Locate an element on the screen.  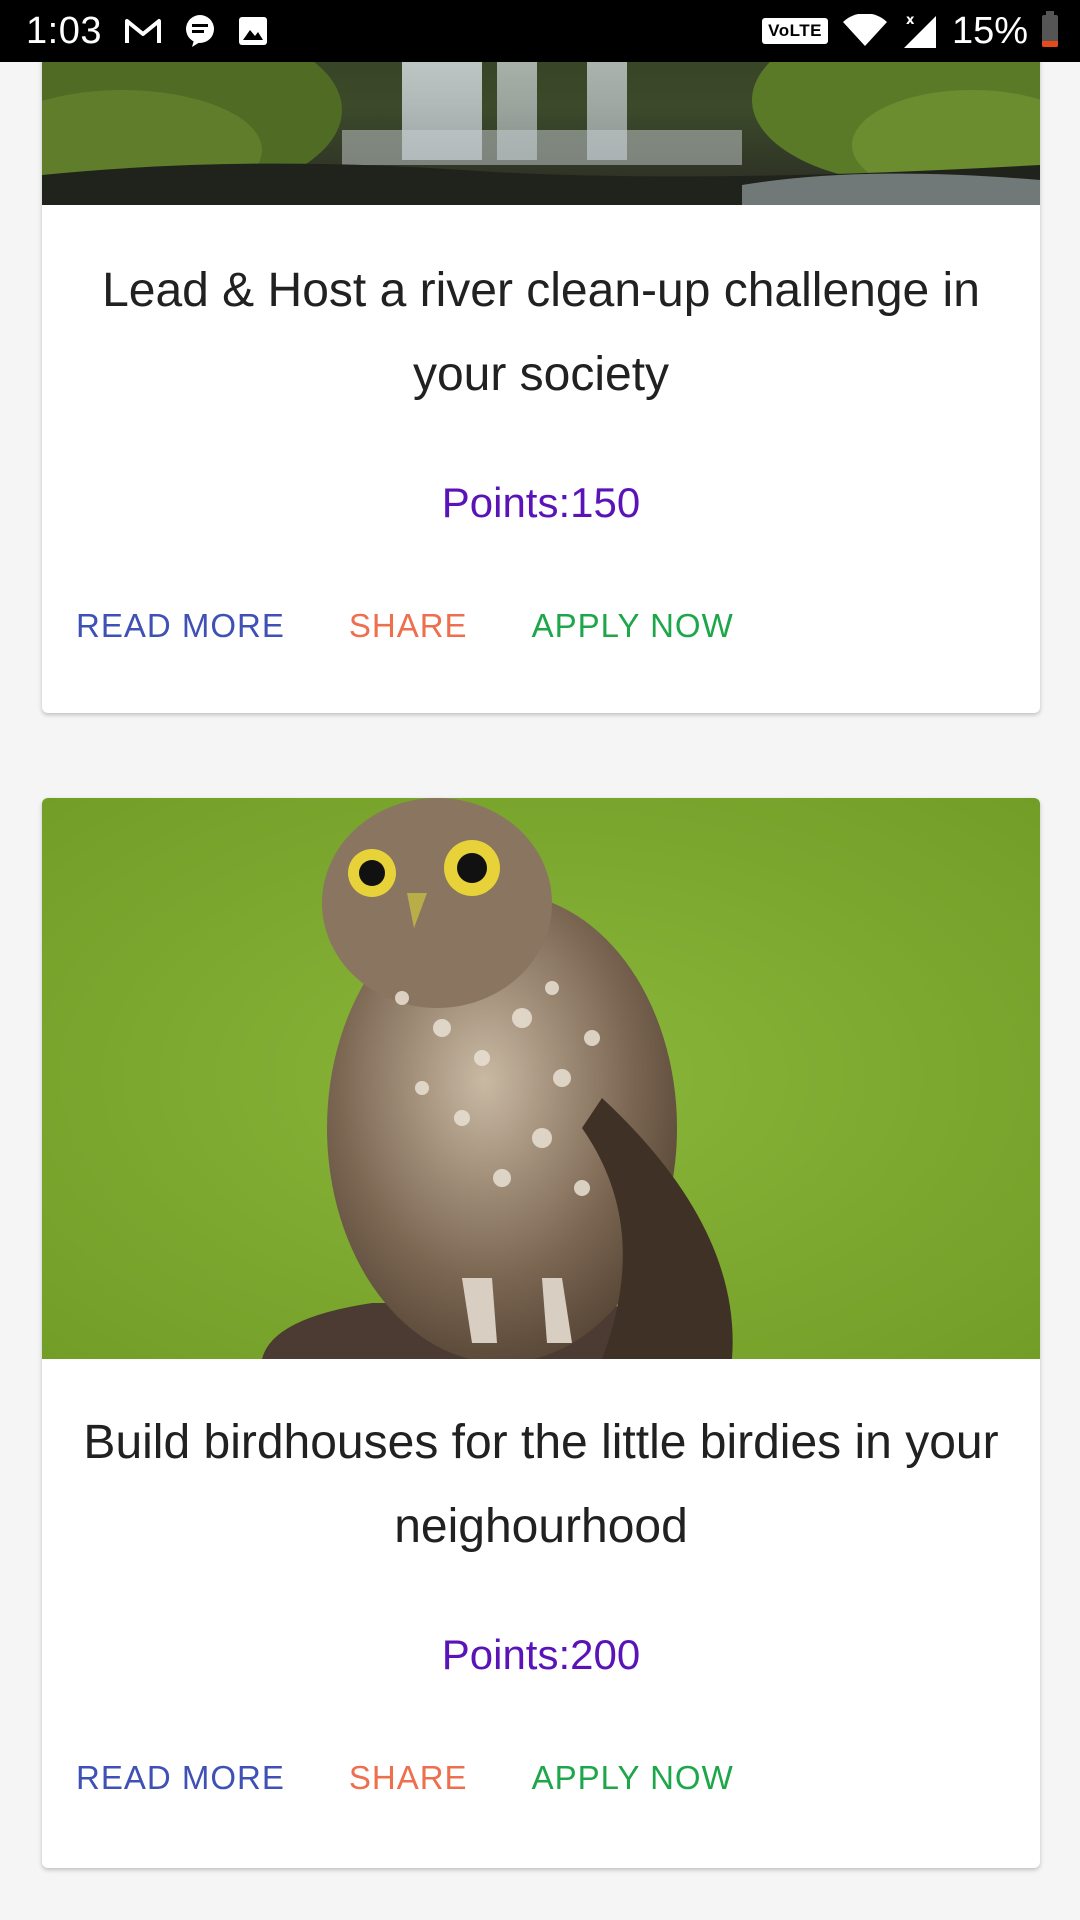
status-time: 1:03 is located at coordinates (64, 30).